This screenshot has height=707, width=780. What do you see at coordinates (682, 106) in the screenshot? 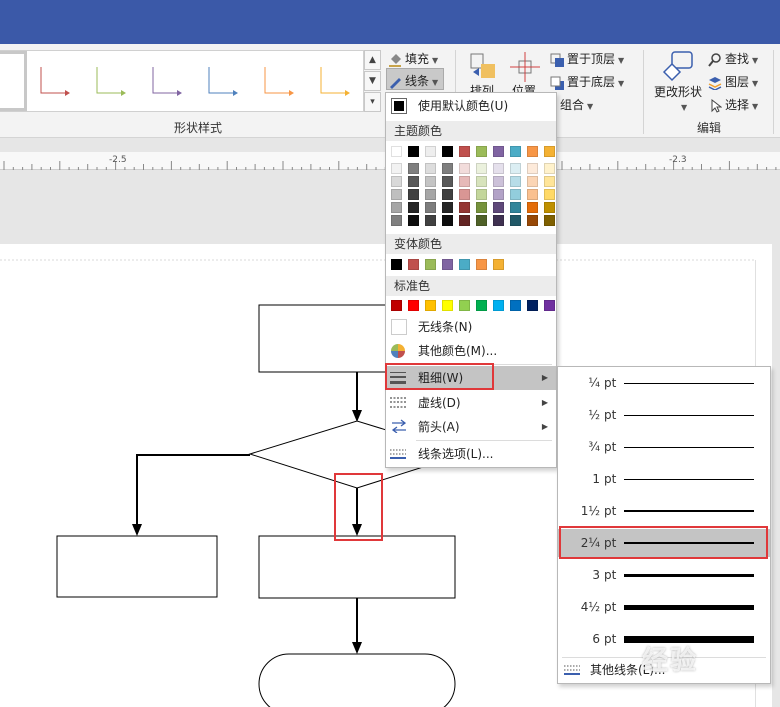
I see `change-shape-dropdown: ▼` at bounding box center [682, 106].